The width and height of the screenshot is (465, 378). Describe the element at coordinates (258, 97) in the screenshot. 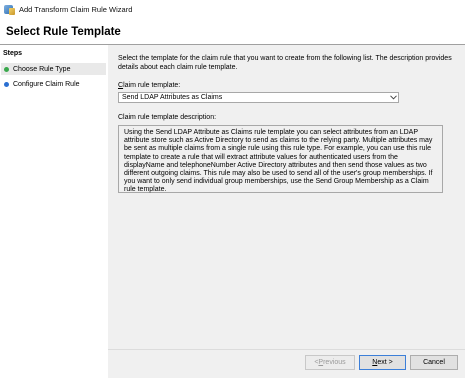

I see `claim-rule-template-select: Send LDAP Attributes as Claims` at that location.